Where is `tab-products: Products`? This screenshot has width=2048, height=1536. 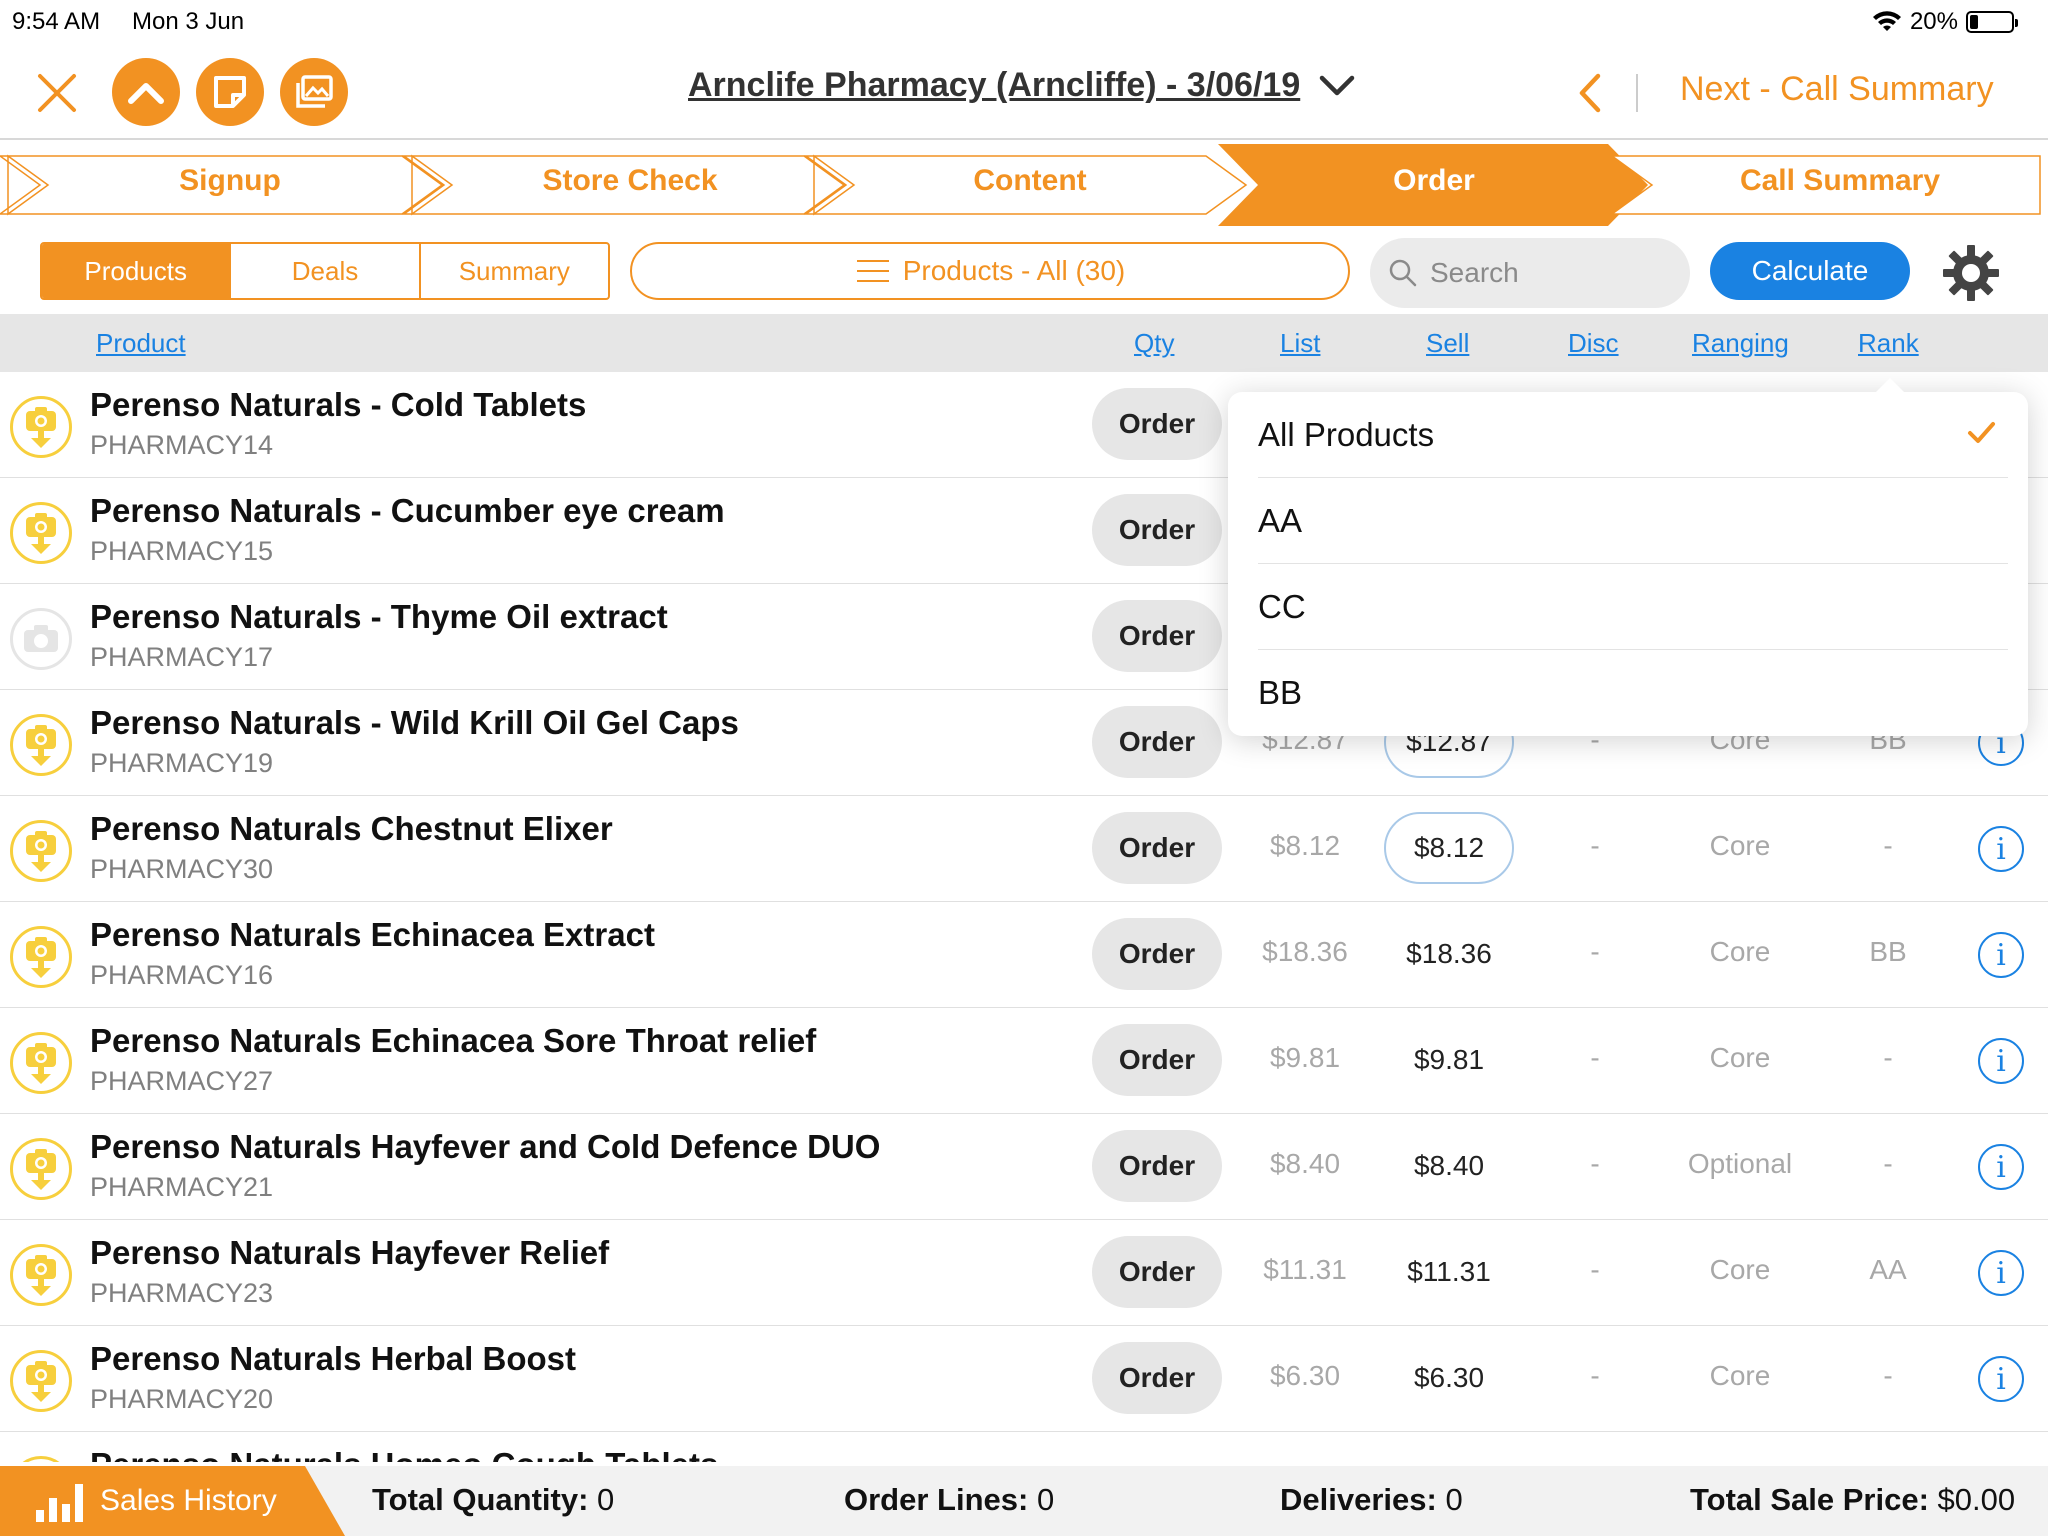
tab-products: Products is located at coordinates (137, 271).